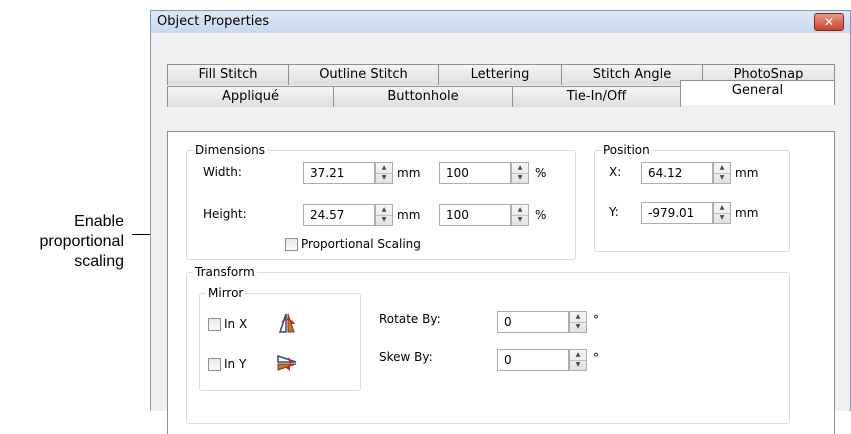  I want to click on height-spinner: ▲ ▼, so click(384, 215).